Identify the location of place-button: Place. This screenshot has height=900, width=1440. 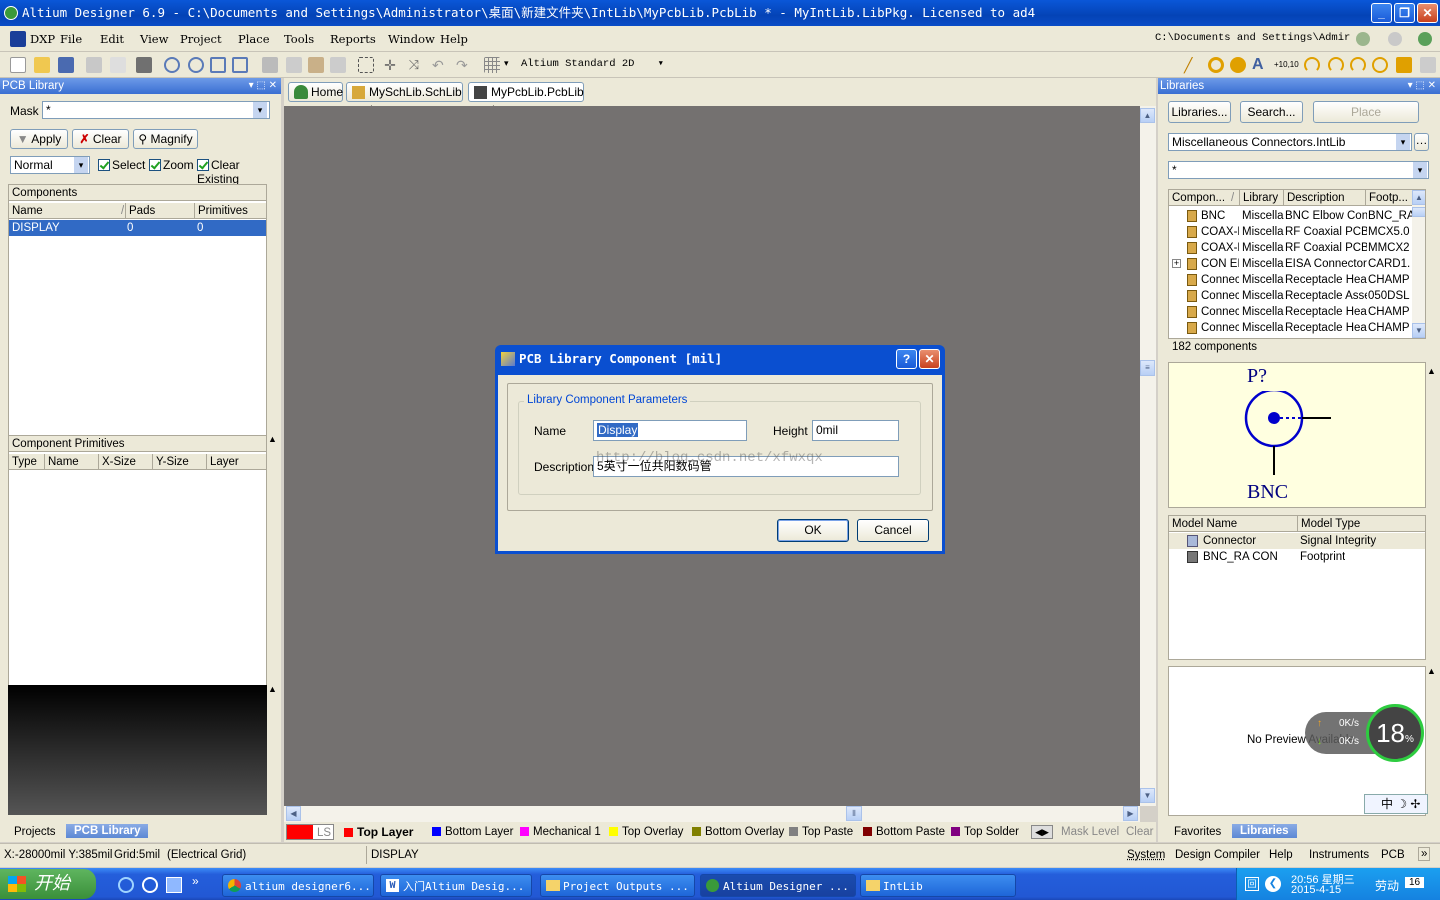
(1366, 112).